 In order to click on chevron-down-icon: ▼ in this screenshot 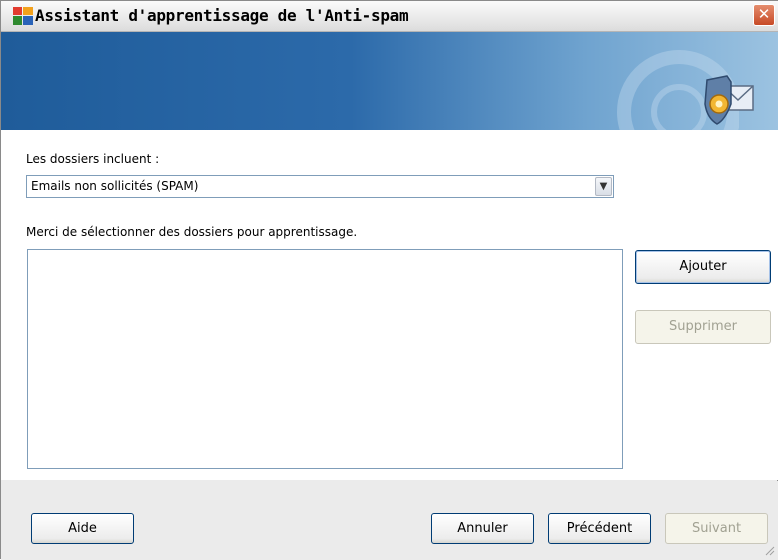, I will do `click(603, 186)`.